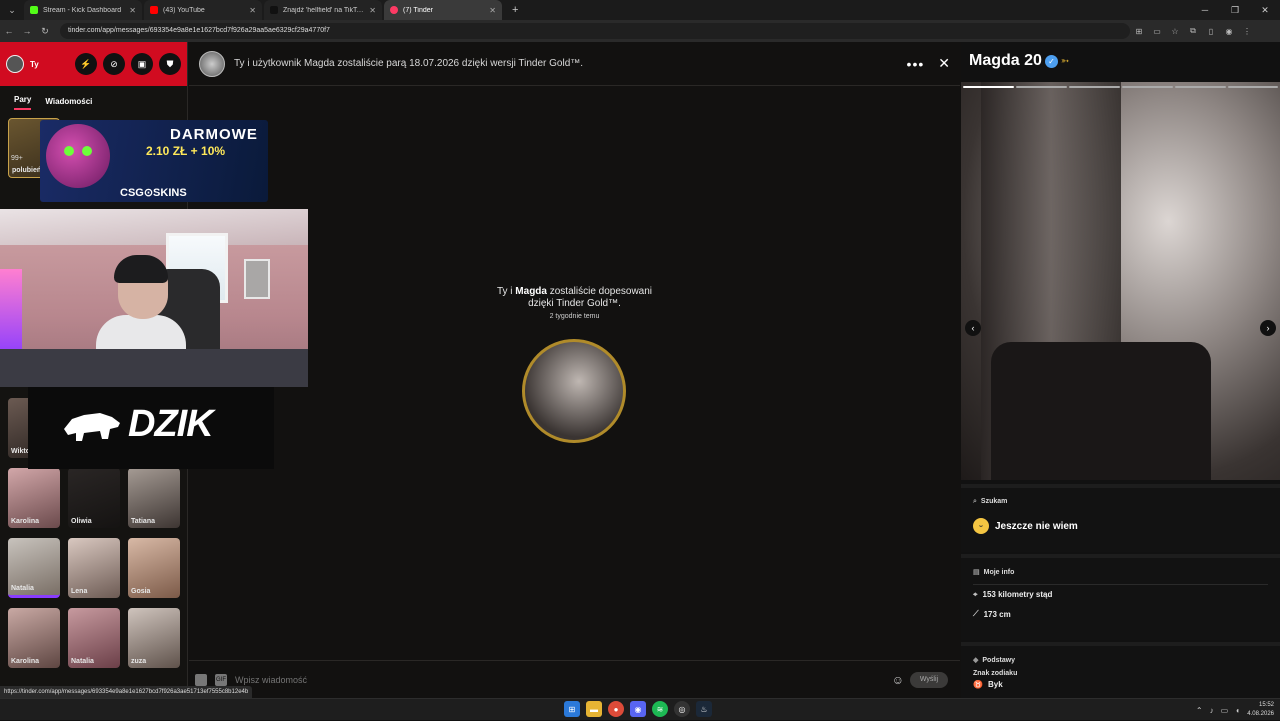  Describe the element at coordinates (563, 679) in the screenshot. I see `message-input` at that location.